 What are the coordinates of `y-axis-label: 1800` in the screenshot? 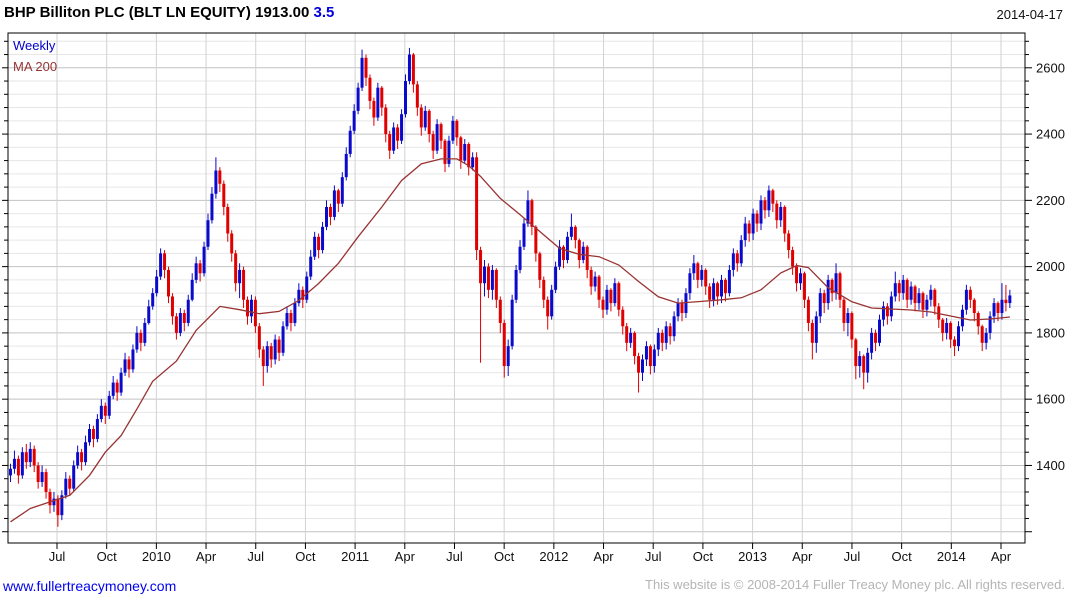 It's located at (1050, 332).